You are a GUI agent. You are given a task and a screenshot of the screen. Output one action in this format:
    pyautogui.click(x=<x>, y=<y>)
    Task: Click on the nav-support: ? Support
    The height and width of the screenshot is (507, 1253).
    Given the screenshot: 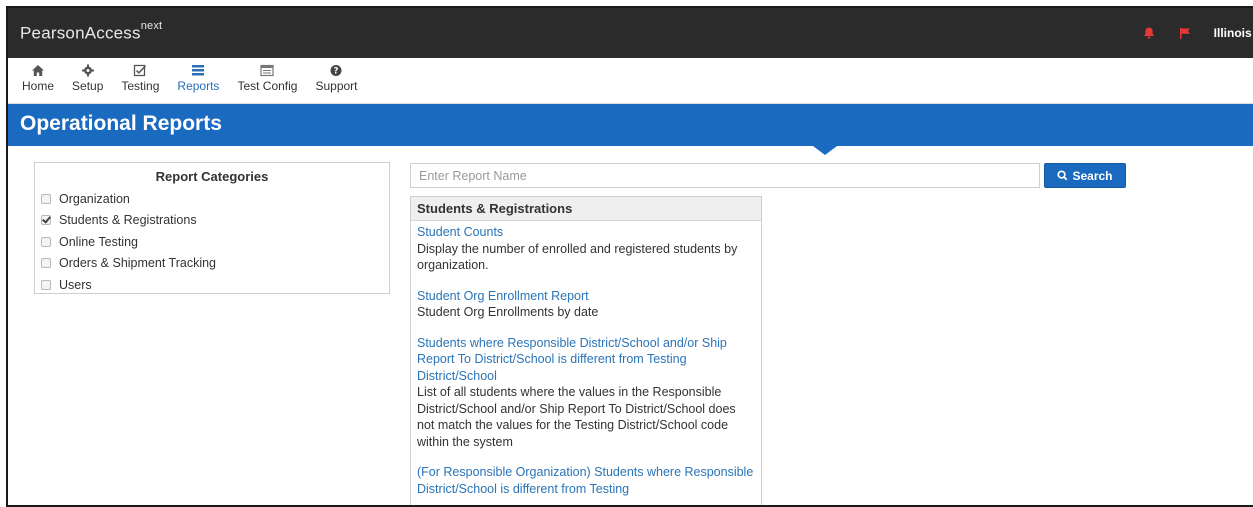 What is the action you would take?
    pyautogui.click(x=336, y=75)
    